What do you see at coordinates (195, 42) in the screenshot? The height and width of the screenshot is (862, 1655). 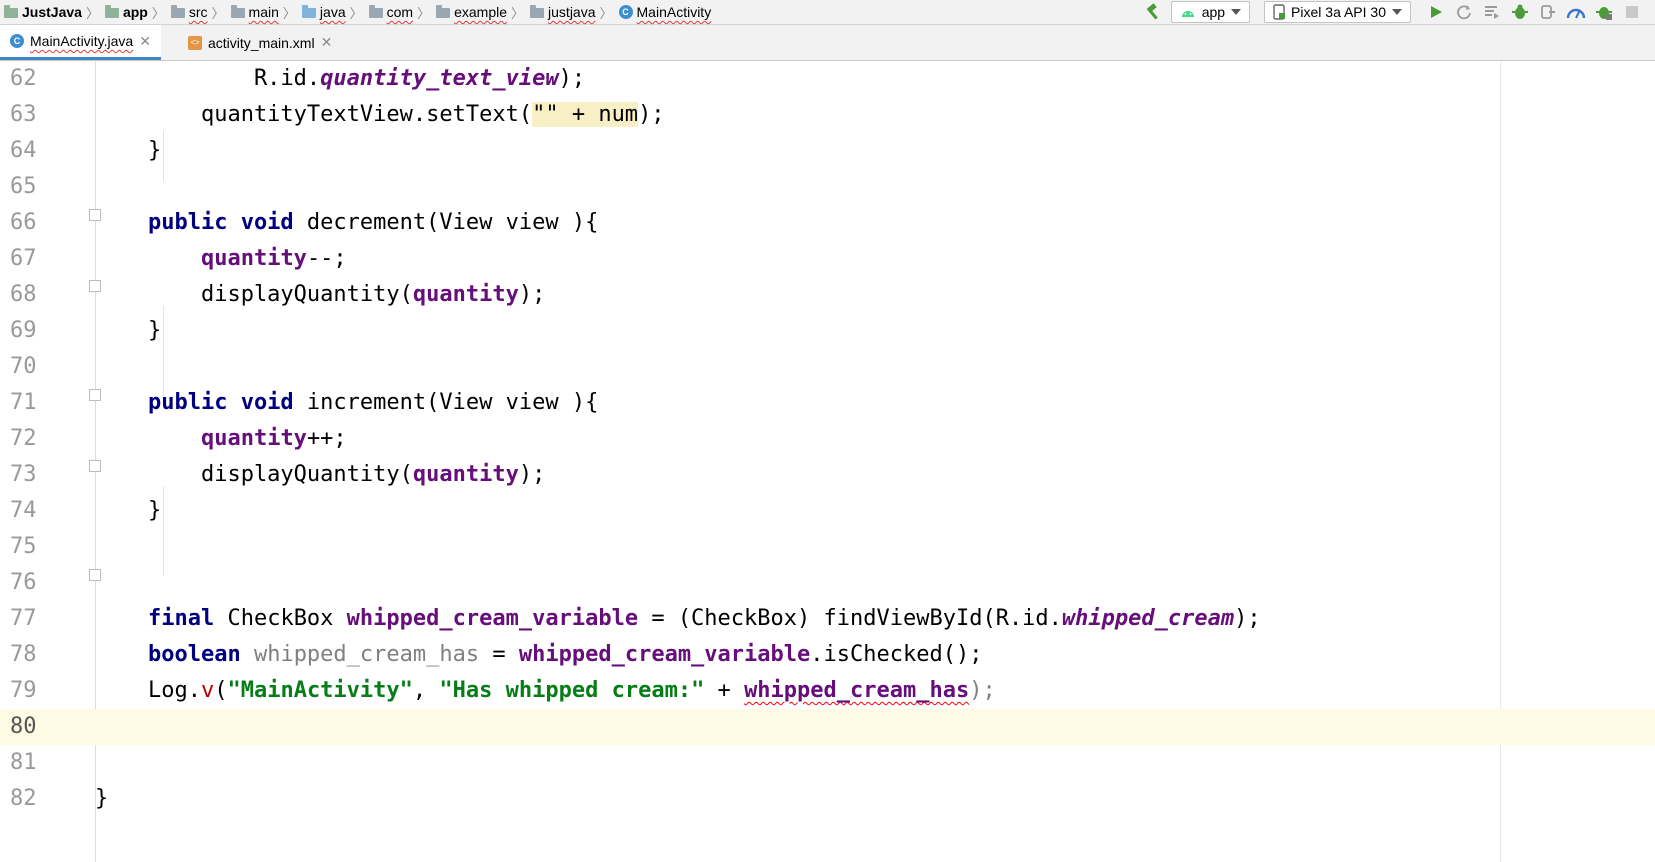 I see `xml-file-icon: <>` at bounding box center [195, 42].